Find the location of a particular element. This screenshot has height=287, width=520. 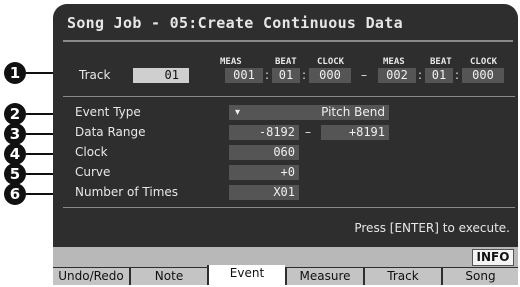

callout-4: 4 is located at coordinates (15, 154).